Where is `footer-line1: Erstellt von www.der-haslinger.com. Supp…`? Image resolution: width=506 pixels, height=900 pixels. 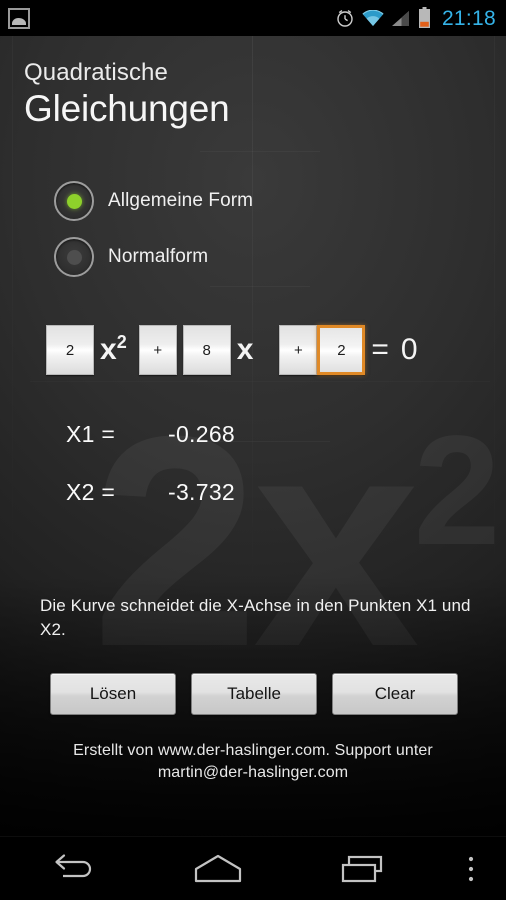 footer-line1: Erstellt von www.der-haslinger.com. Supp… is located at coordinates (253, 750).